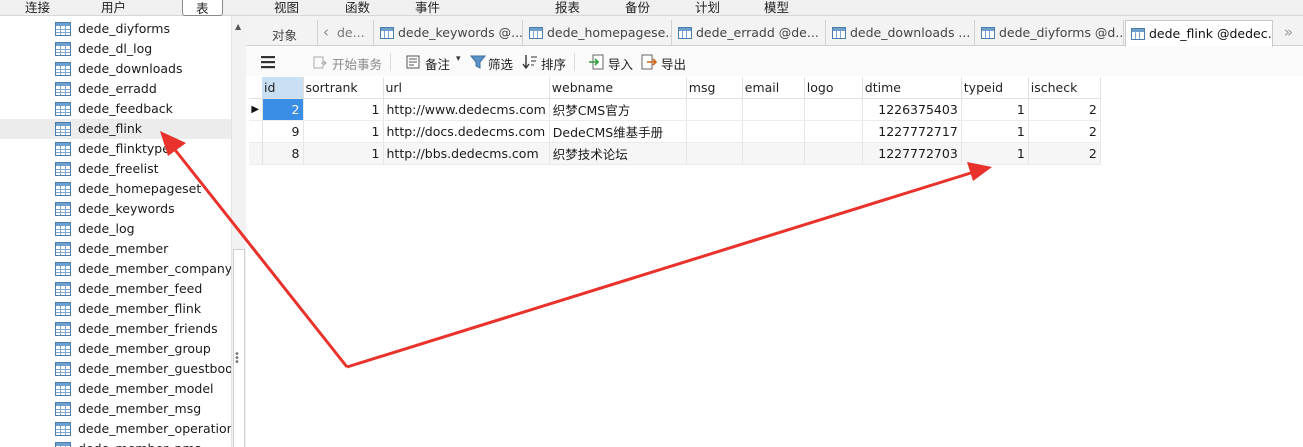  I want to click on sidebar-item-label: dede_freelist, so click(118, 168).